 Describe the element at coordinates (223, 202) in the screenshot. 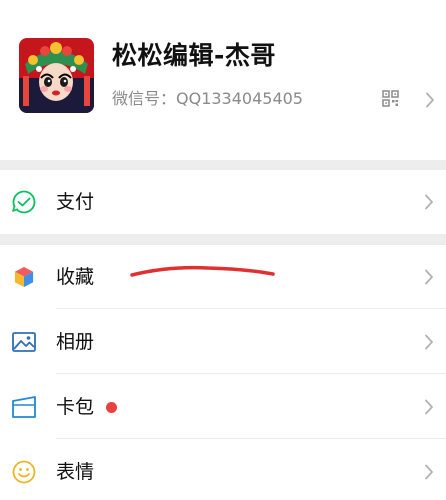

I see `menu-item-pay: 支付` at that location.